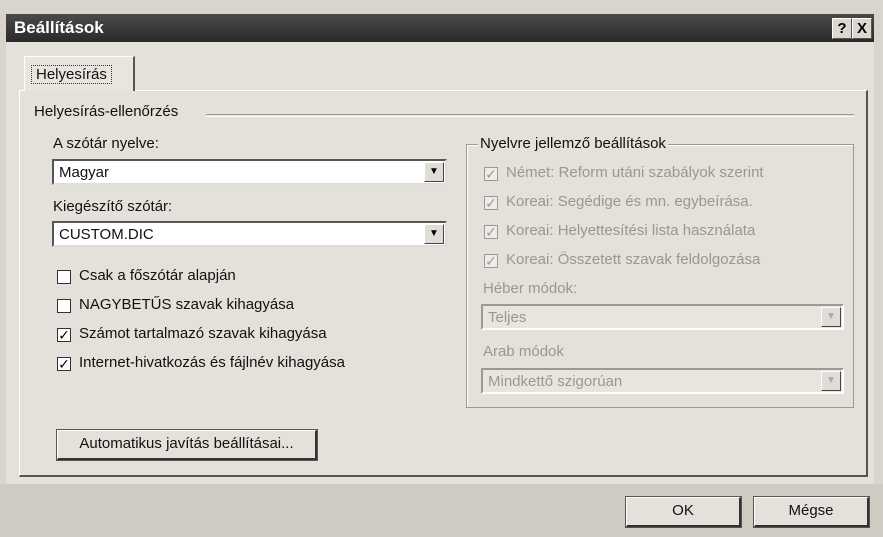 This screenshot has height=537, width=883. I want to click on cancel-button: Mégse, so click(811, 512).